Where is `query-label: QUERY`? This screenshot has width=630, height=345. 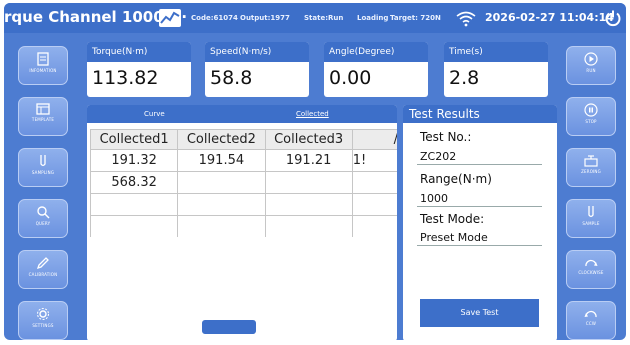 query-label: QUERY is located at coordinates (43, 223).